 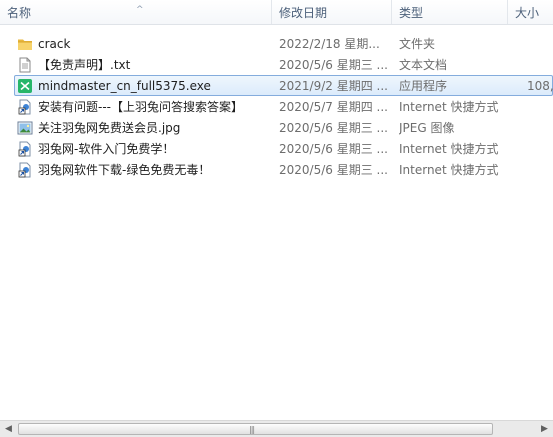 I want to click on file-size: 108,13, so click(x=540, y=86).